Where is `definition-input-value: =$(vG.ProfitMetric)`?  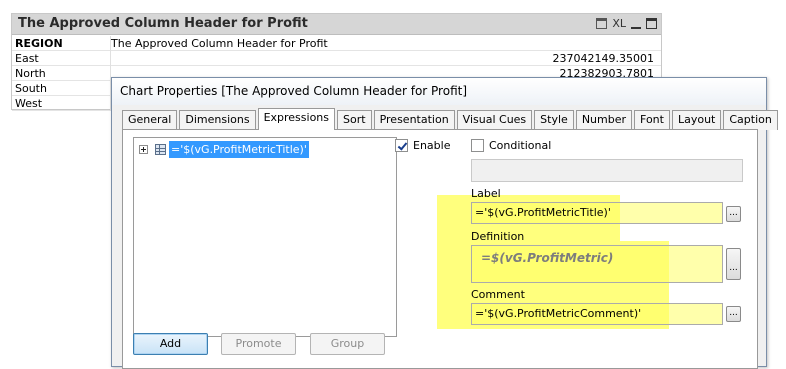
definition-input-value: =$(vG.ProfitMetric) is located at coordinates (547, 258).